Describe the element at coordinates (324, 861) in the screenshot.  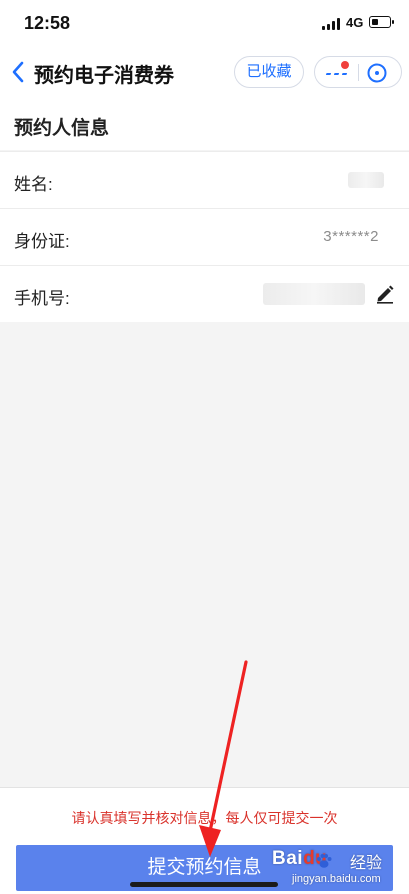
I see `paw-icon` at that location.